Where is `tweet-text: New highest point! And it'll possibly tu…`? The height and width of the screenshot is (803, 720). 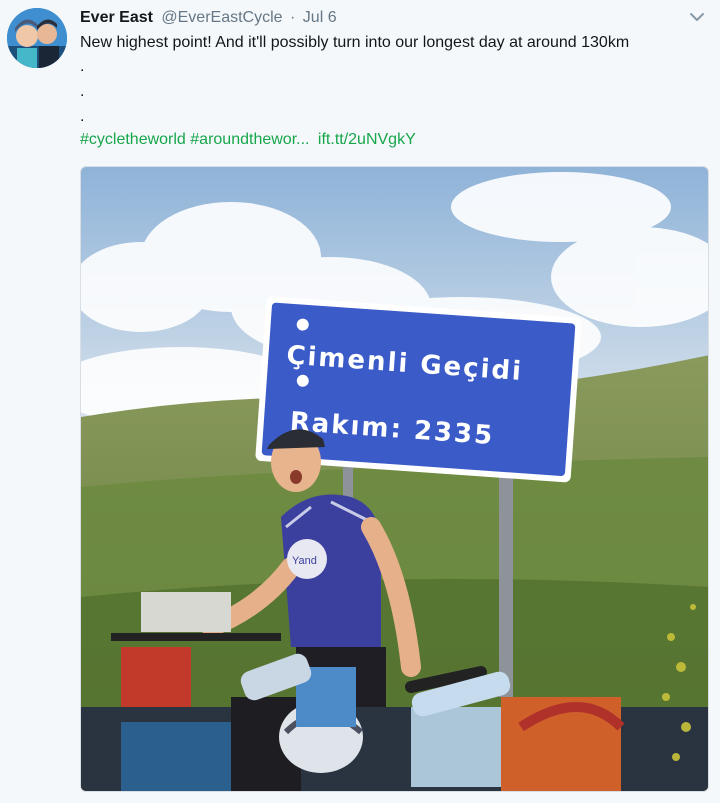 tweet-text: New highest point! And it'll possibly tu… is located at coordinates (354, 91).